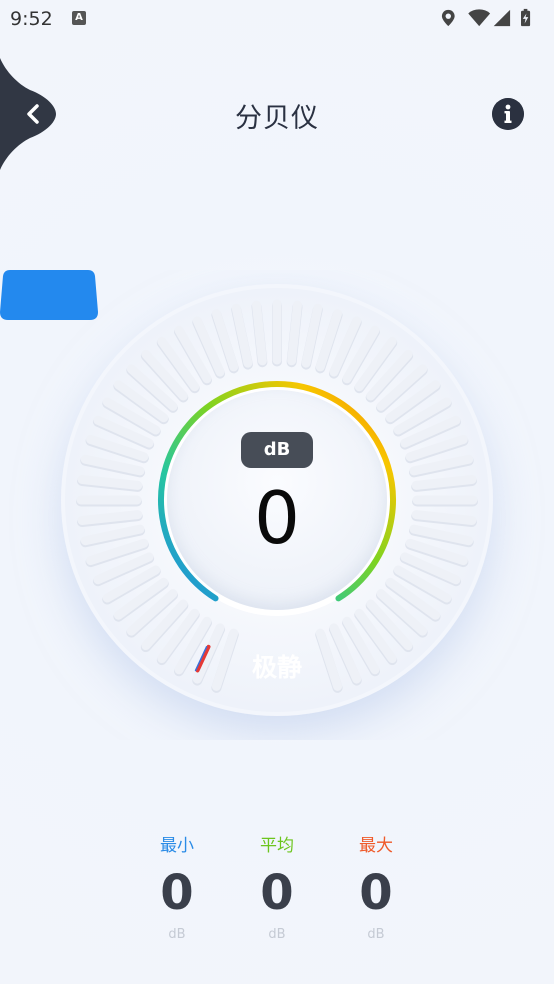  Describe the element at coordinates (277, 450) in the screenshot. I see `unit-badge: dB` at that location.